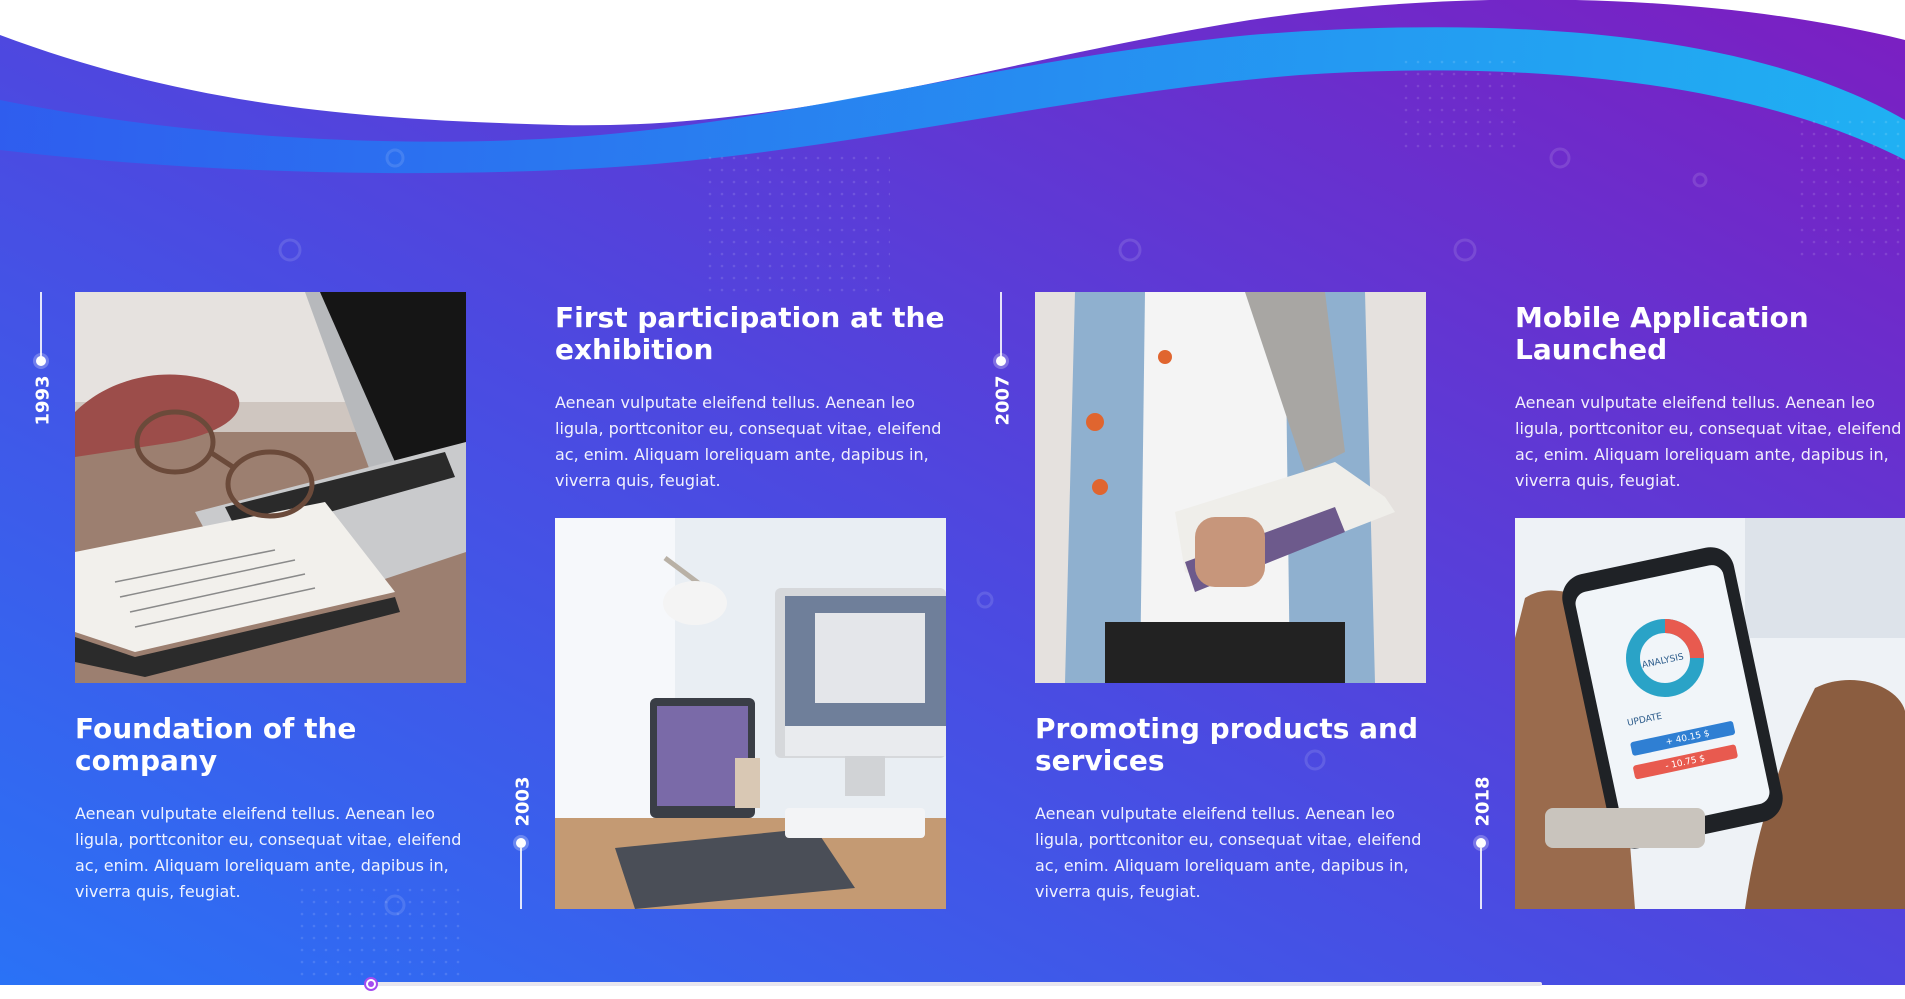 The image size is (1905, 999). I want to click on timeline-title: Promoting products and services, so click(1227, 744).